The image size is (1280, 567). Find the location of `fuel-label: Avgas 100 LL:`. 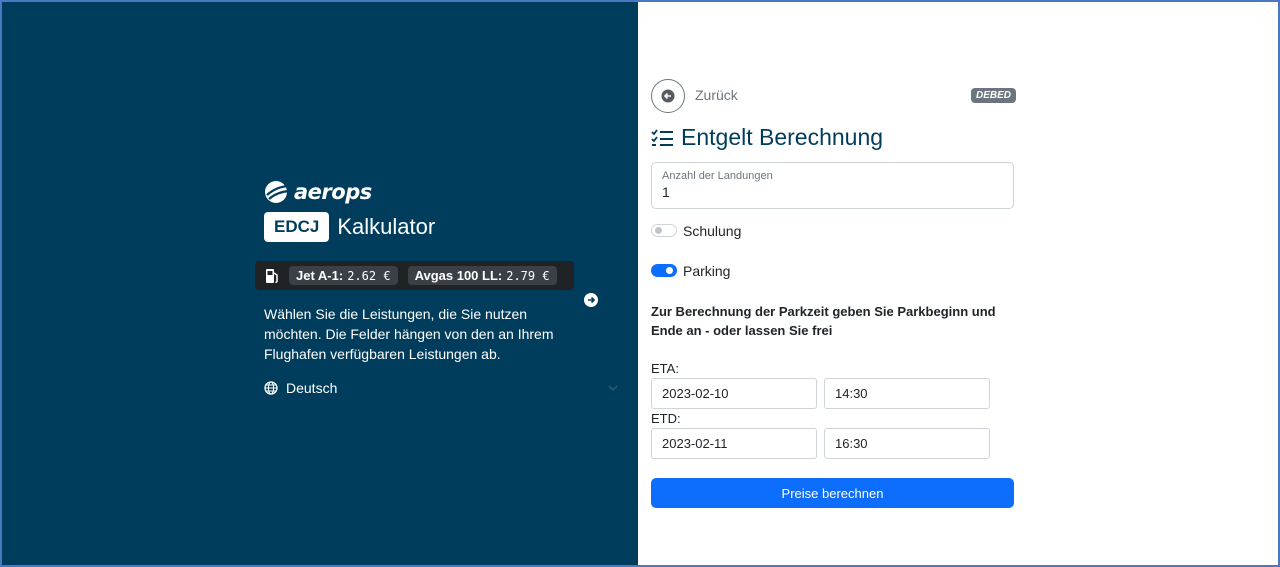

fuel-label: Avgas 100 LL: is located at coordinates (458, 275).